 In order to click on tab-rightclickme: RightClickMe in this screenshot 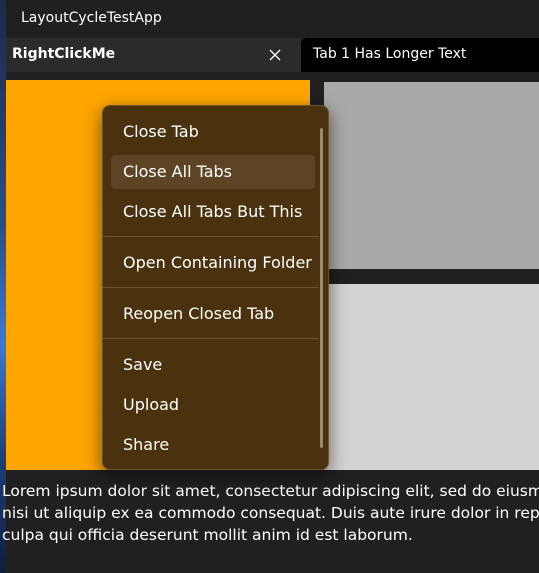, I will do `click(153, 55)`.